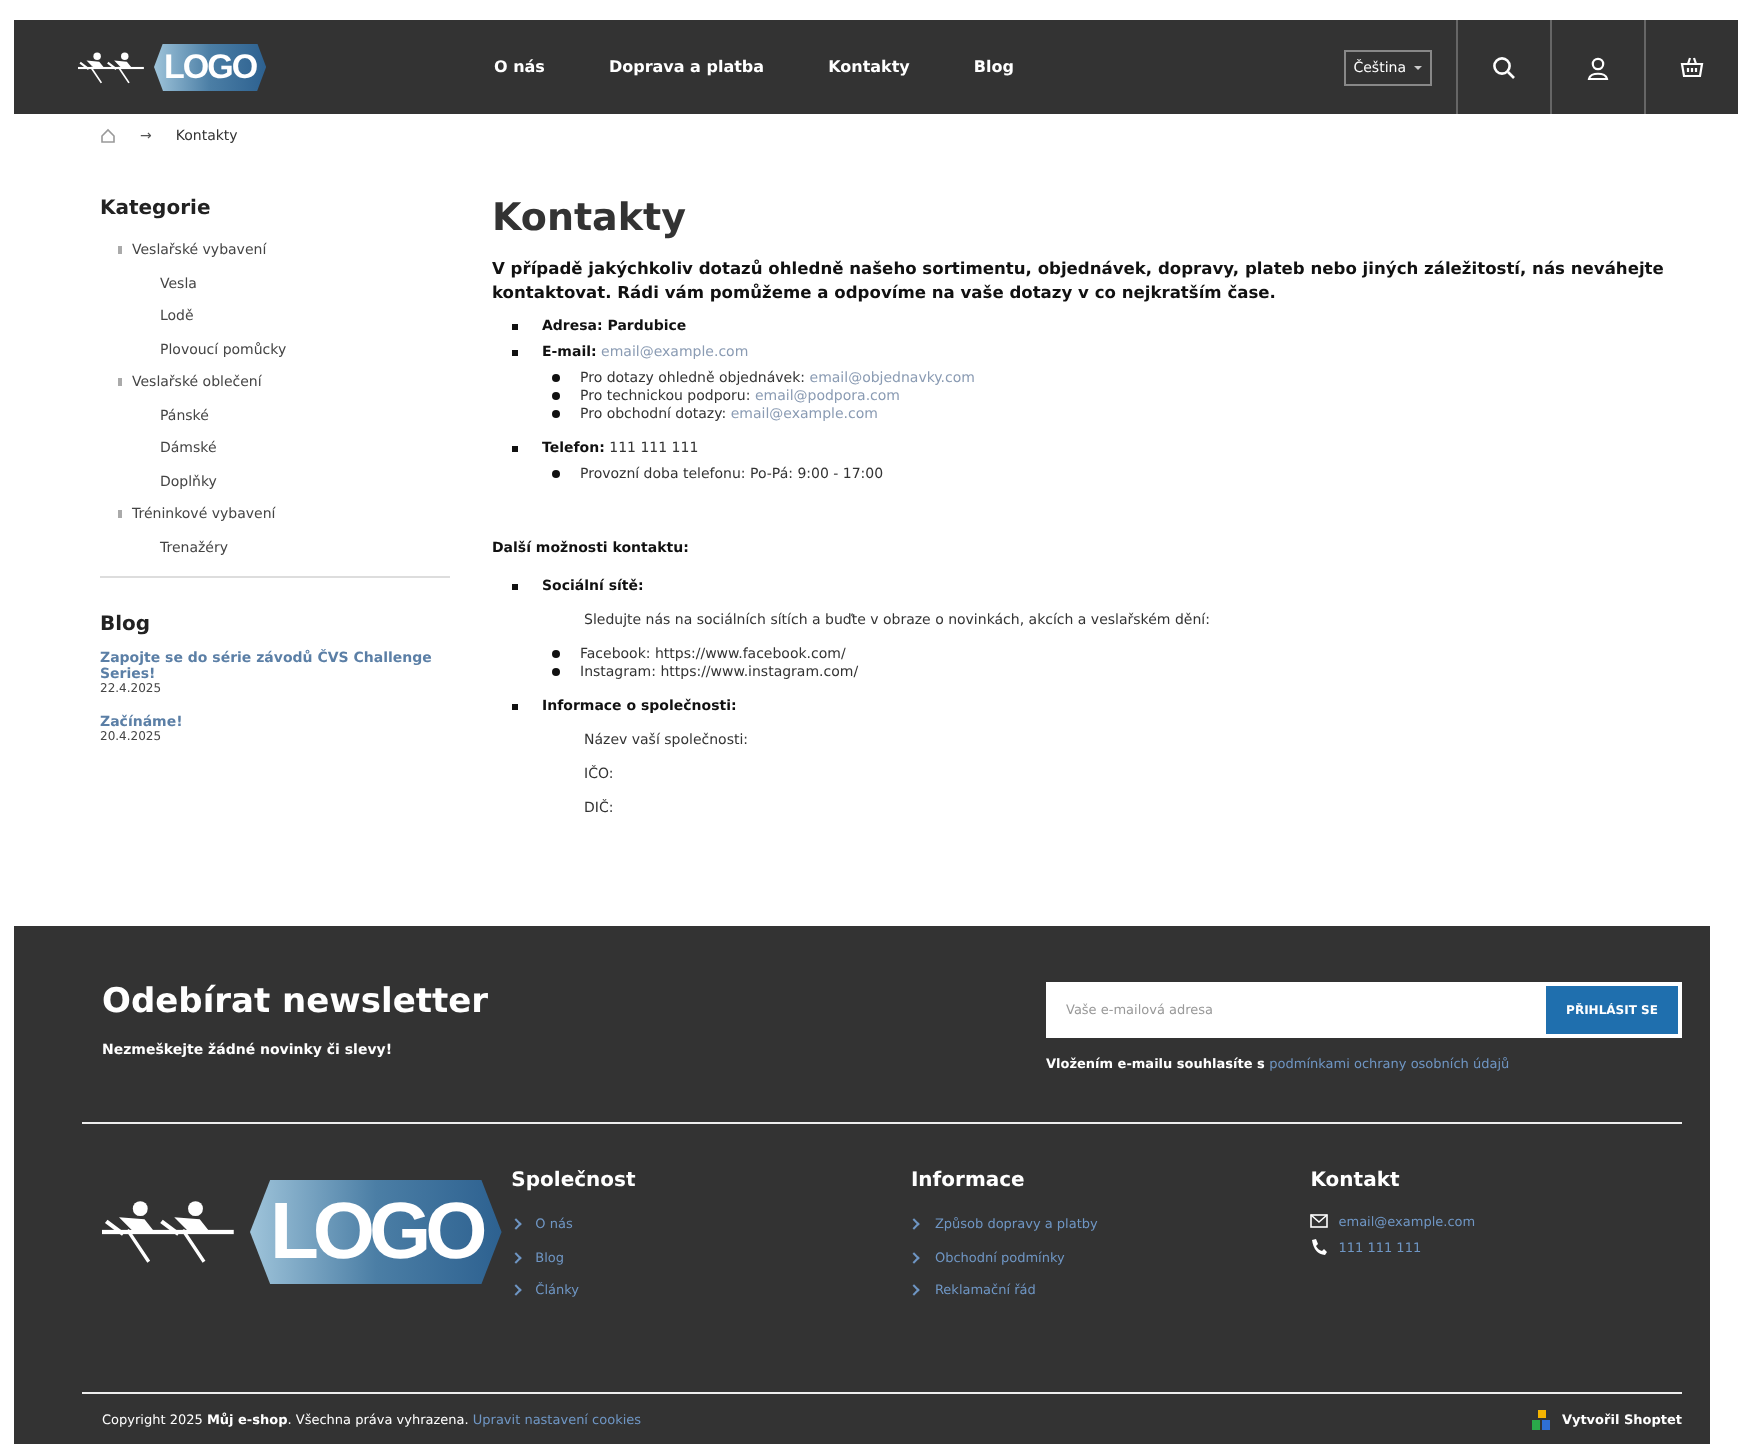  What do you see at coordinates (589, 218) in the screenshot?
I see `page-title: Kontakty` at bounding box center [589, 218].